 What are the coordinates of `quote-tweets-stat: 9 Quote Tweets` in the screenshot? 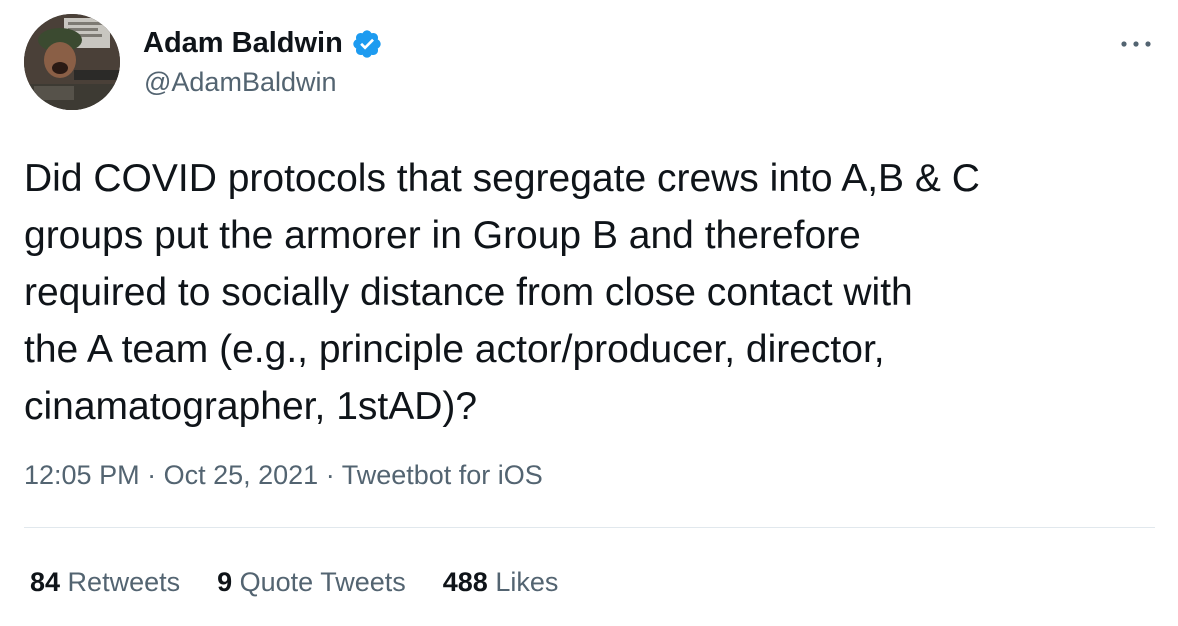 It's located at (311, 582).